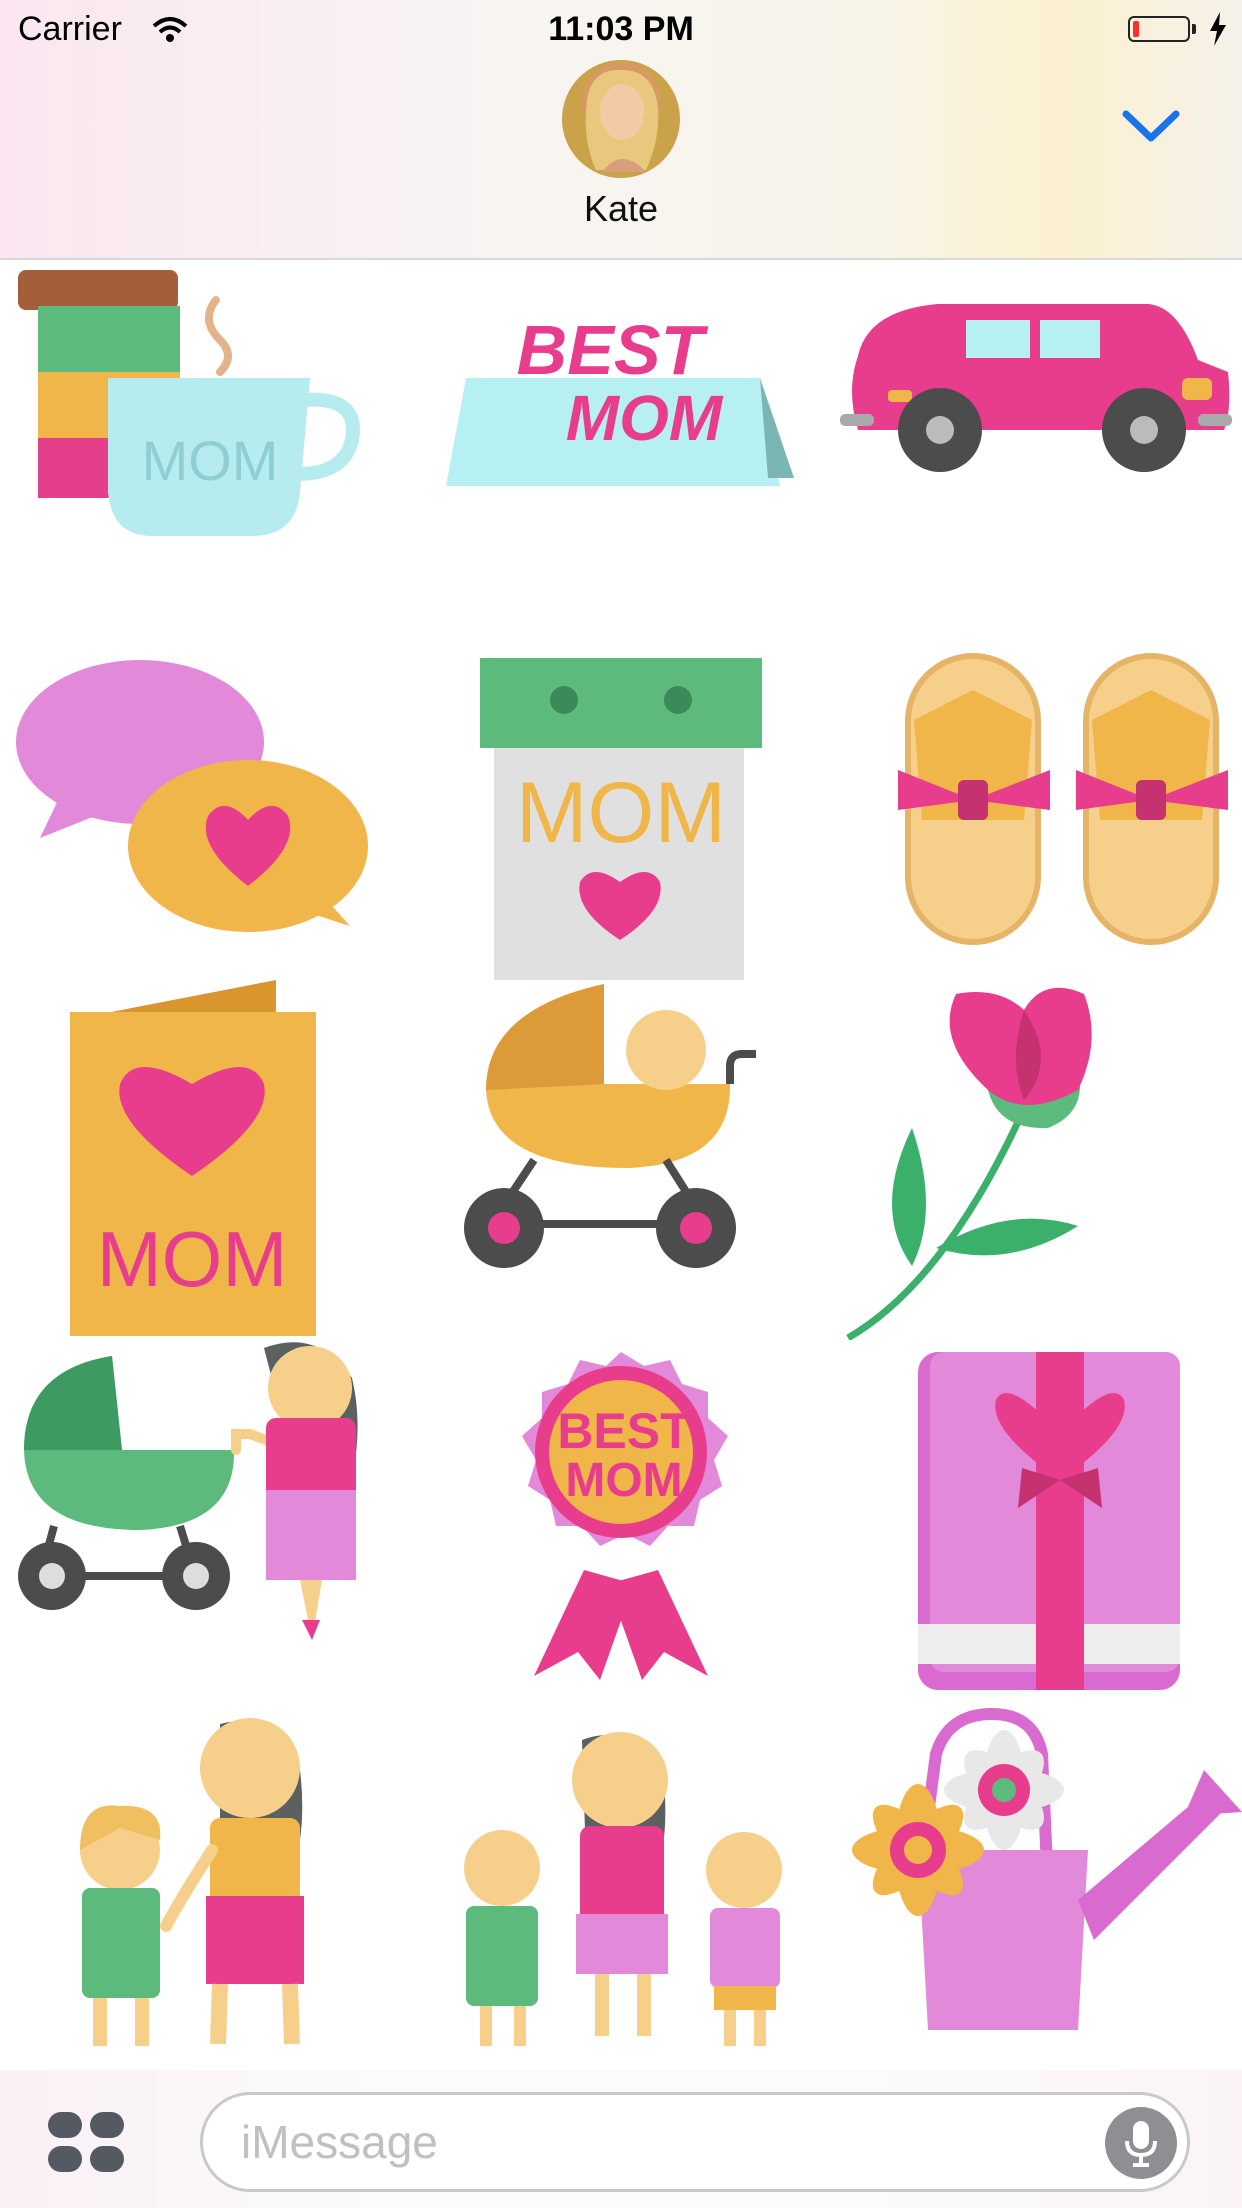 The height and width of the screenshot is (2208, 1242). What do you see at coordinates (621, 1520) in the screenshot?
I see `sticker-best-mom-badge: BEST MOM` at bounding box center [621, 1520].